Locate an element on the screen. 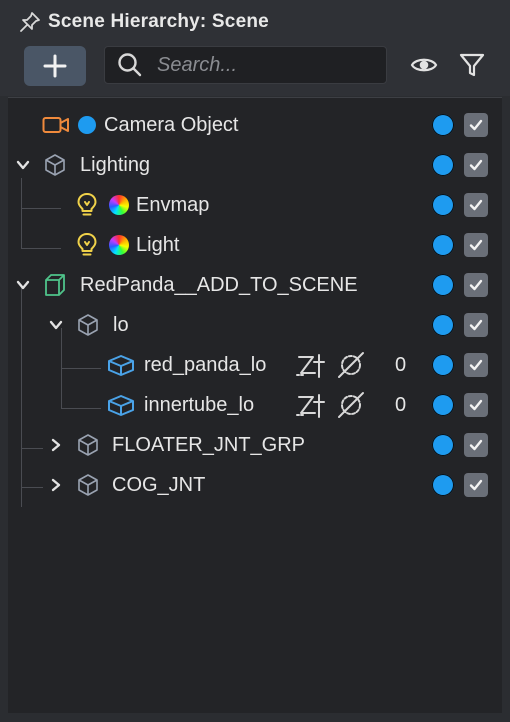  plus-icon is located at coordinates (55, 66).